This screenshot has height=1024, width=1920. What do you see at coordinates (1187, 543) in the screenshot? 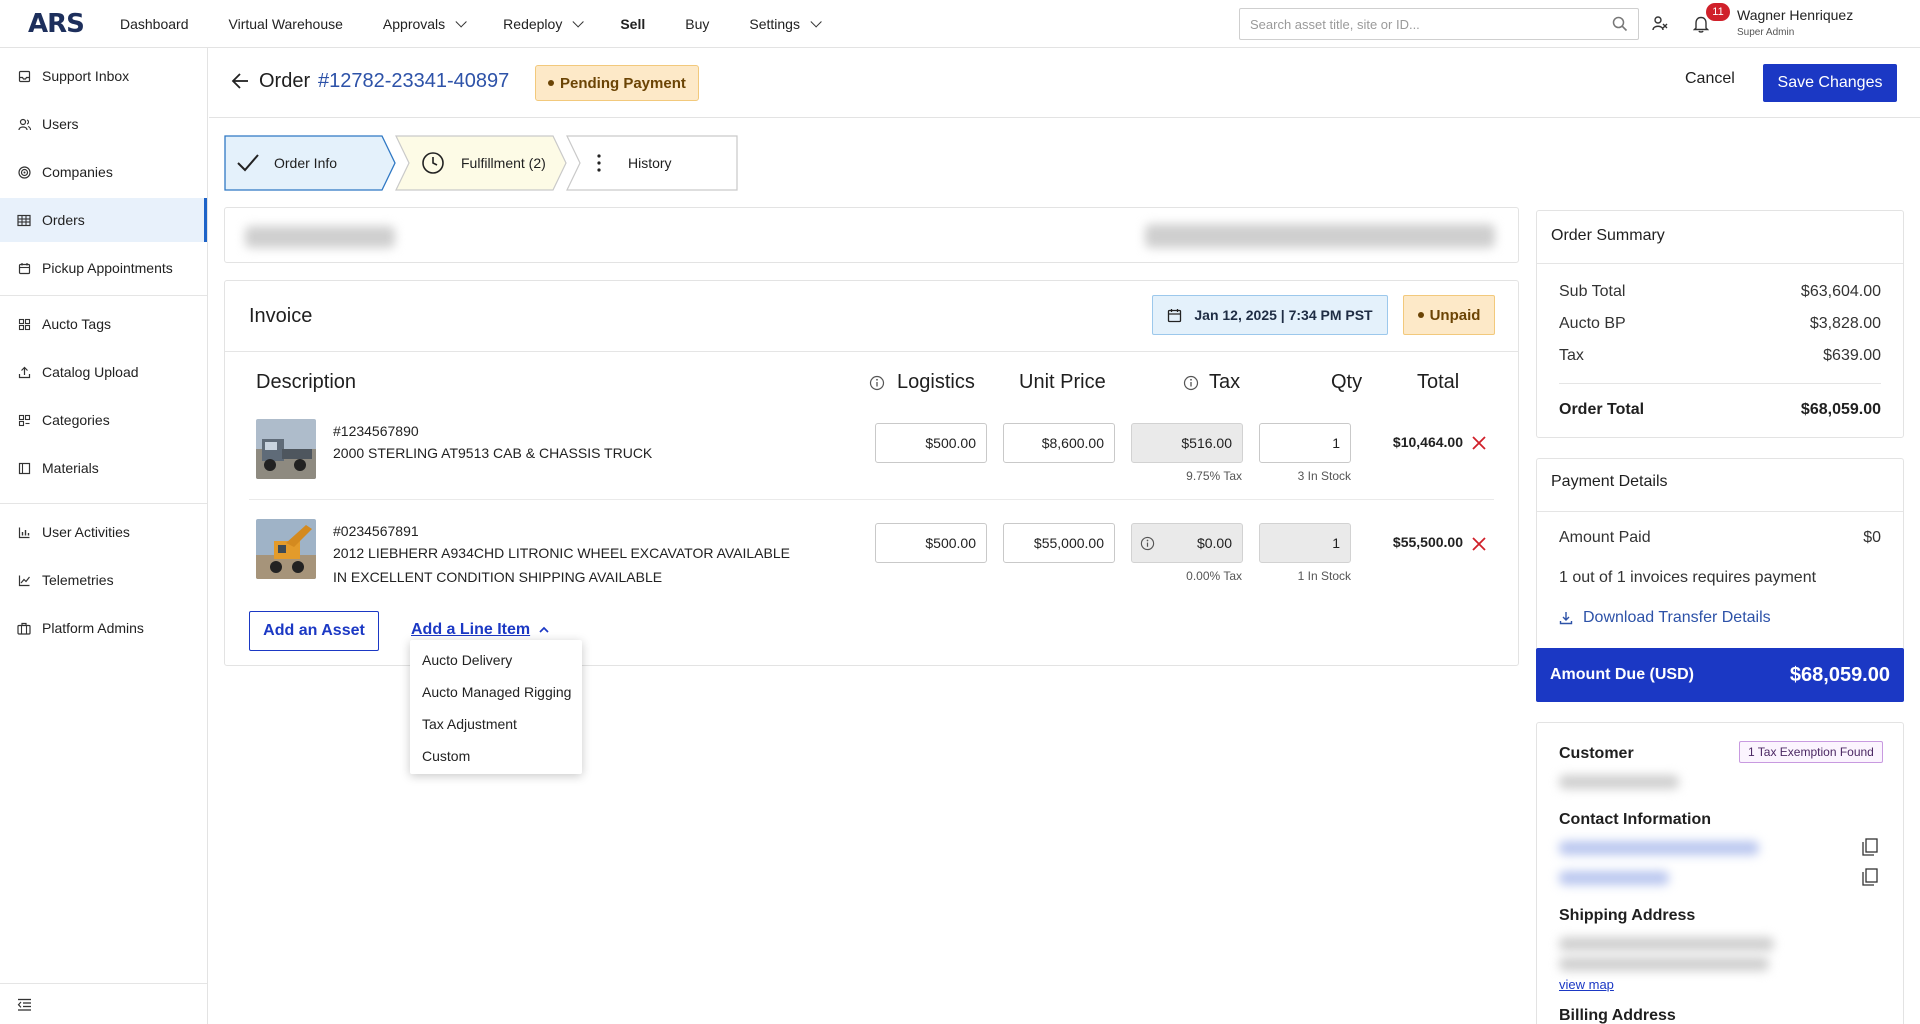
I see `tax-field: $0.00` at bounding box center [1187, 543].